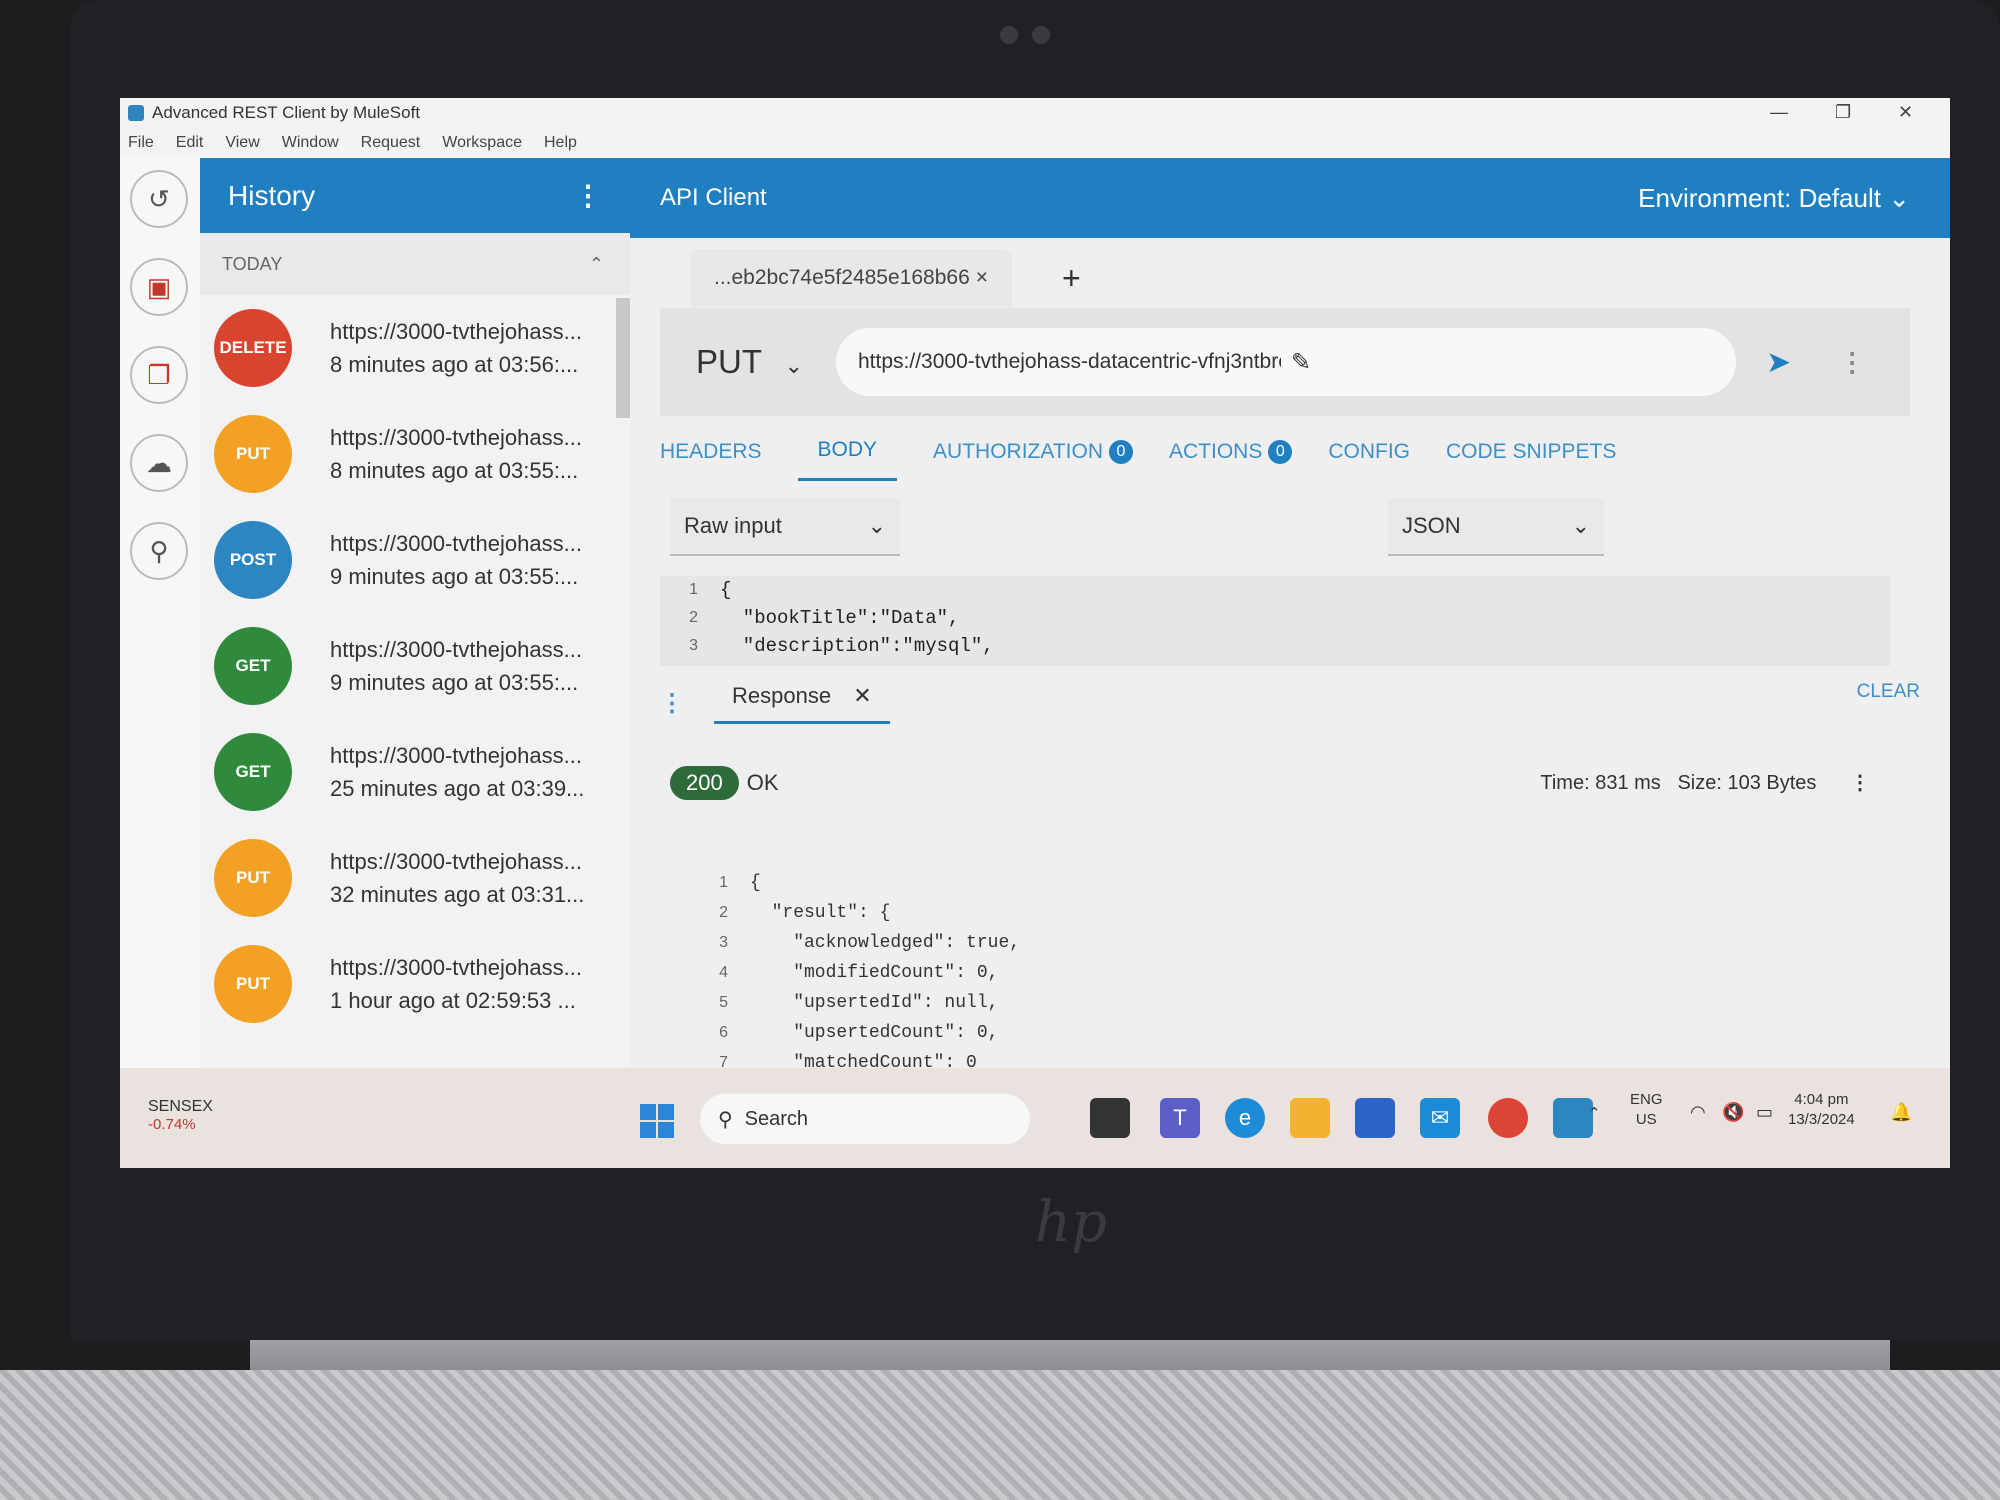 This screenshot has width=2000, height=1500. What do you see at coordinates (1033, 459) in the screenshot?
I see `tab-authorization: AUTHORIZATION 0` at bounding box center [1033, 459].